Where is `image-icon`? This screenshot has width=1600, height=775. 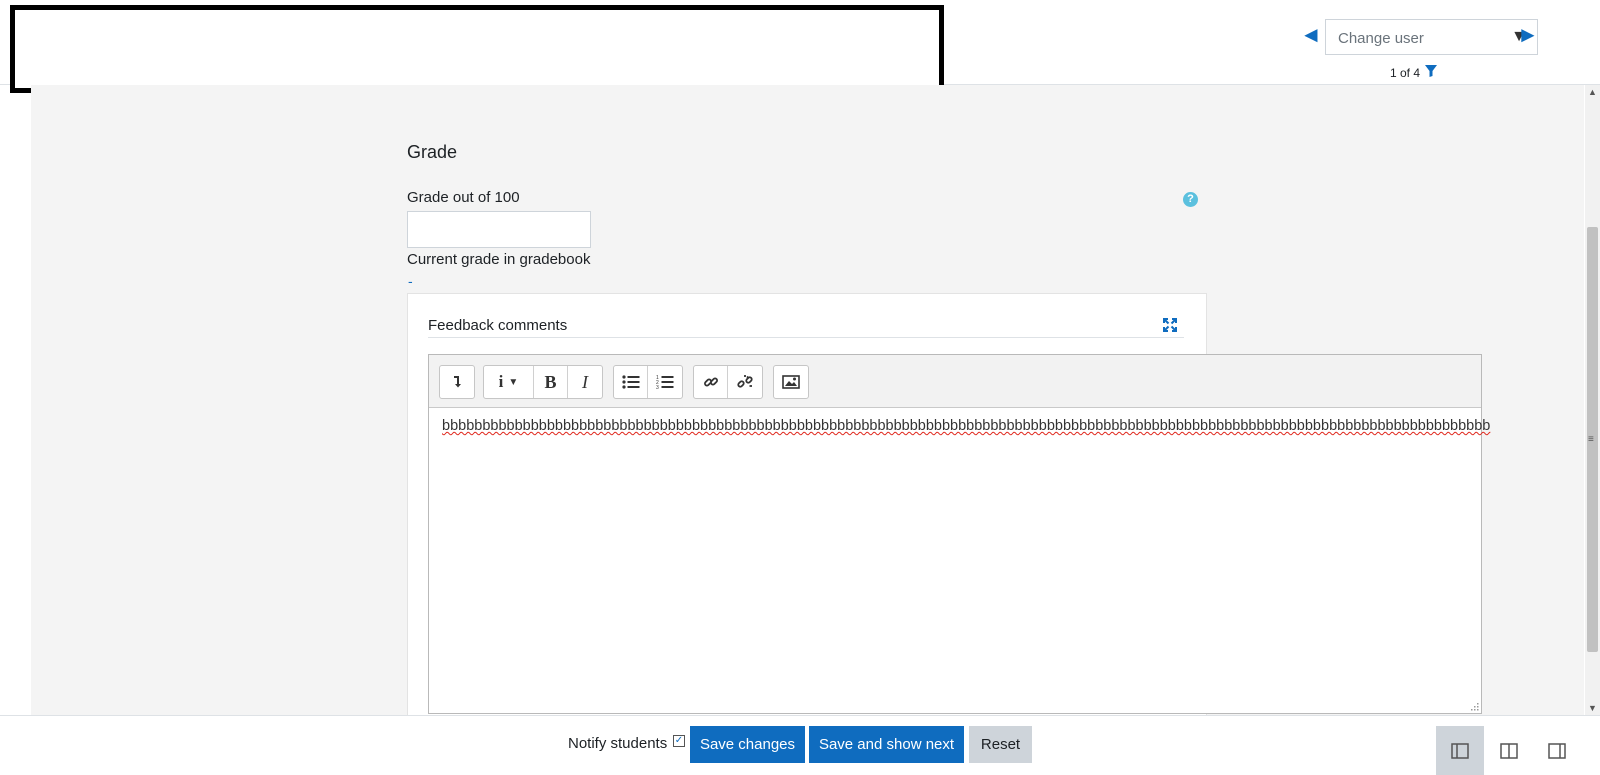 image-icon is located at coordinates (791, 382).